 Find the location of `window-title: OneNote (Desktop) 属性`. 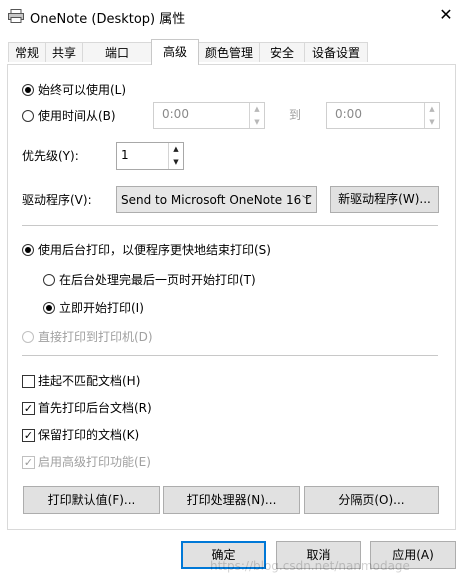

window-title: OneNote (Desktop) 属性 is located at coordinates (108, 19).